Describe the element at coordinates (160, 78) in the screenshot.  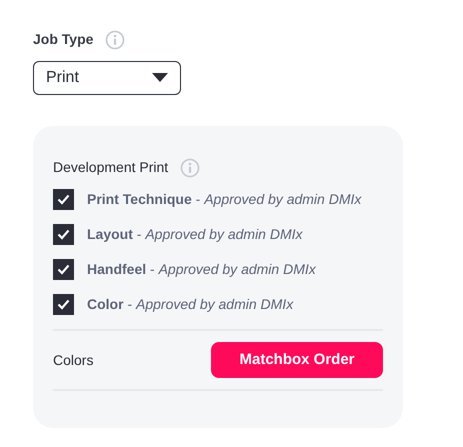
I see `caret-icon` at that location.